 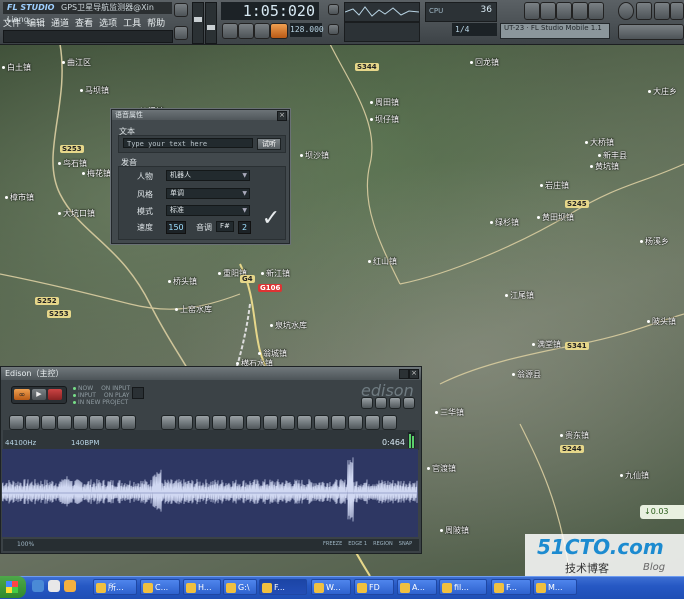 What do you see at coordinates (185, 422) in the screenshot?
I see `stretch-tool-icon` at bounding box center [185, 422].